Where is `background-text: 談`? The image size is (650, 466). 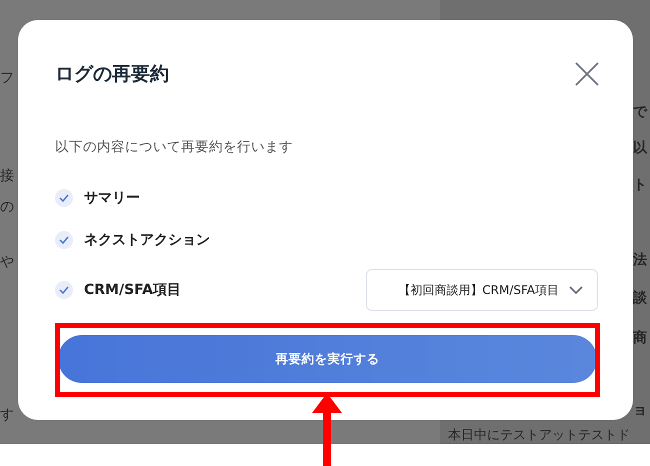
background-text: 談 is located at coordinates (640, 298).